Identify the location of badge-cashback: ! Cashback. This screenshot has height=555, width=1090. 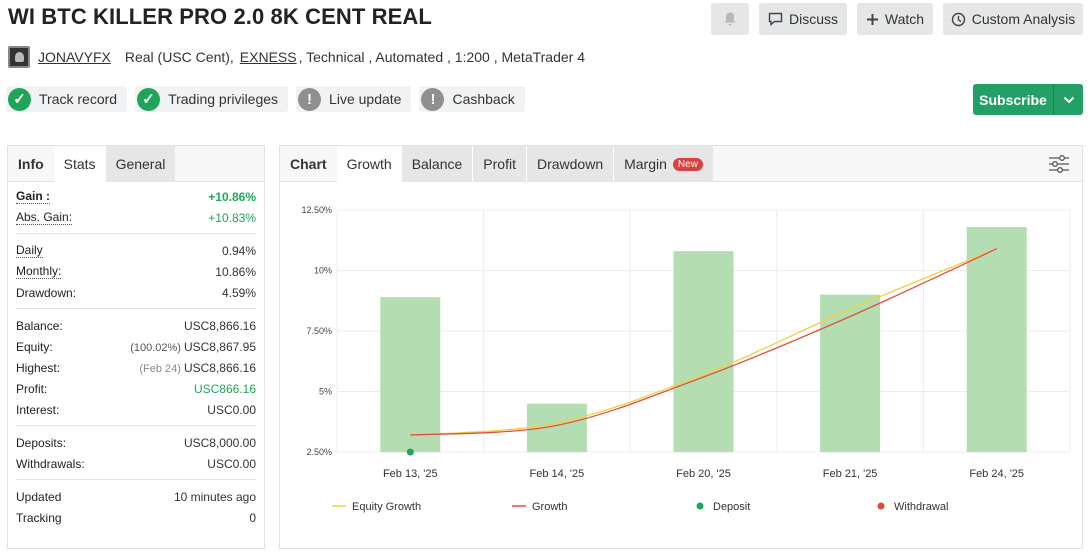
(472, 99).